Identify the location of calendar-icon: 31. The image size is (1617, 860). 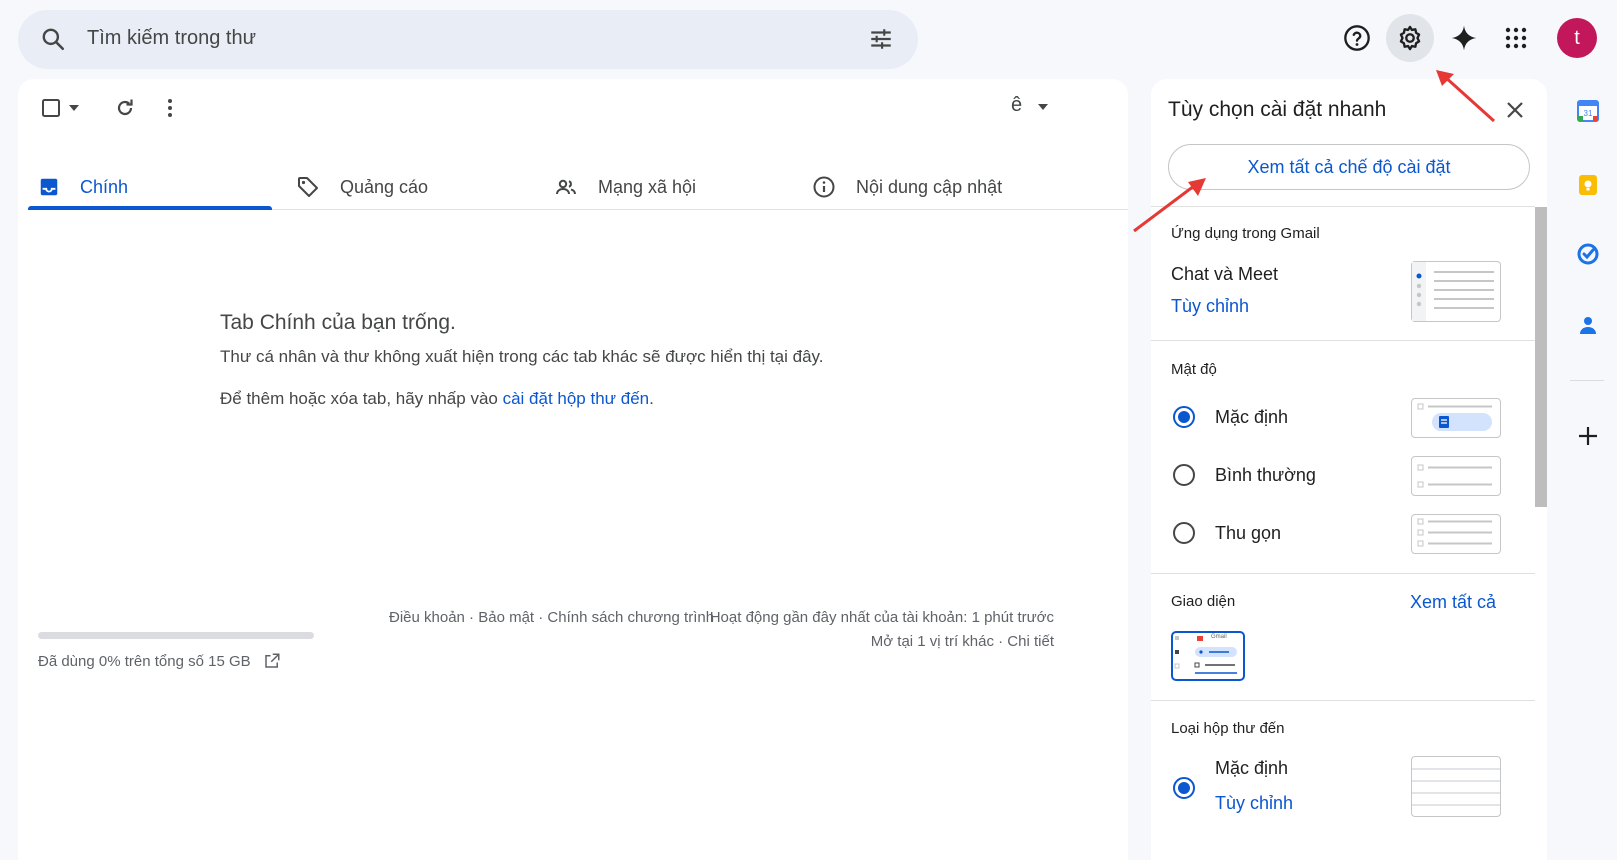
(1588, 111).